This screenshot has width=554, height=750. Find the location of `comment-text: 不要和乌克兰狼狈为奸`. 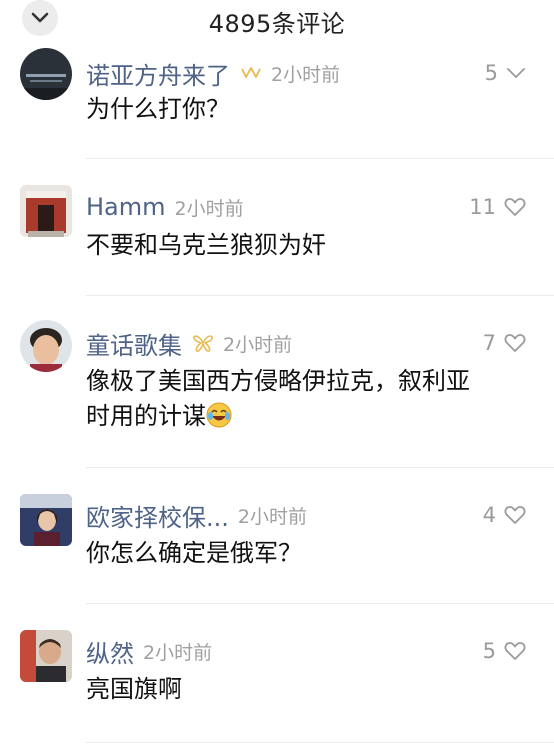

comment-text: 不要和乌克兰狼狈为奸 is located at coordinates (206, 245).